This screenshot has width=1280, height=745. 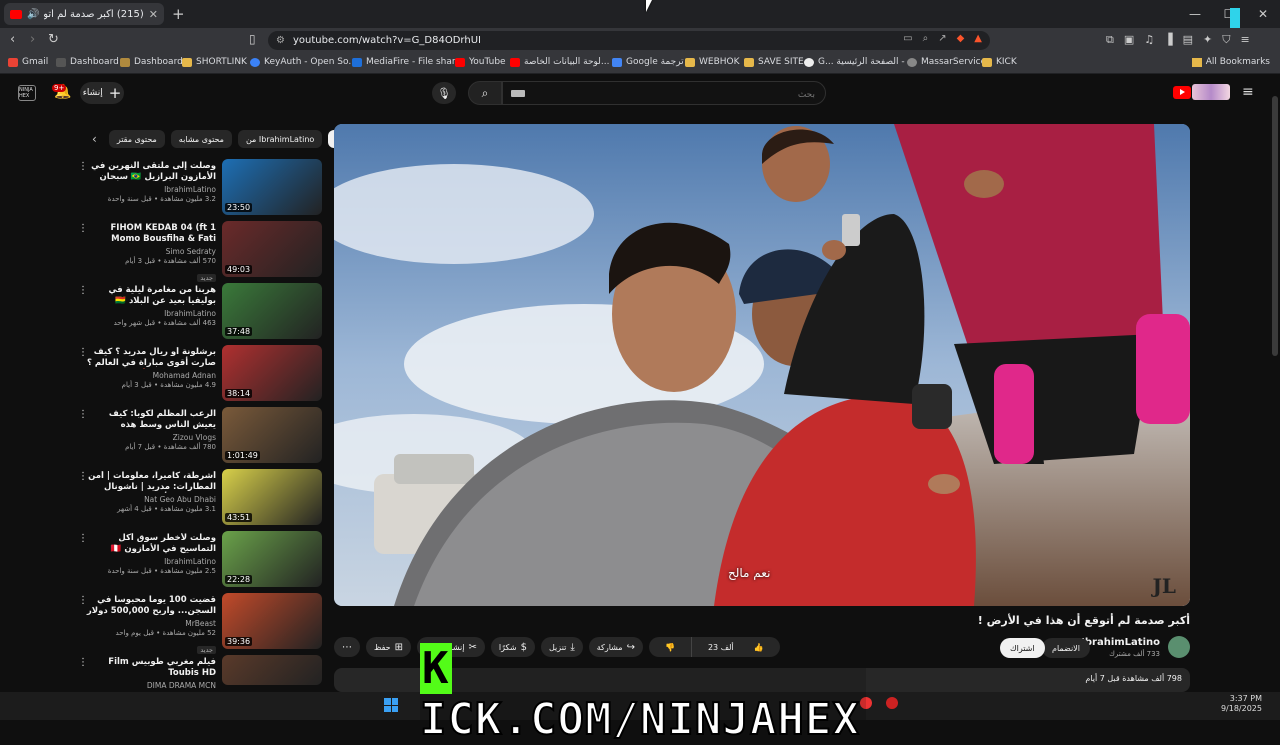 What do you see at coordinates (387, 40) in the screenshot?
I see `url-text: youtube.com/watch?v=G_D84ODrhUI` at bounding box center [387, 40].